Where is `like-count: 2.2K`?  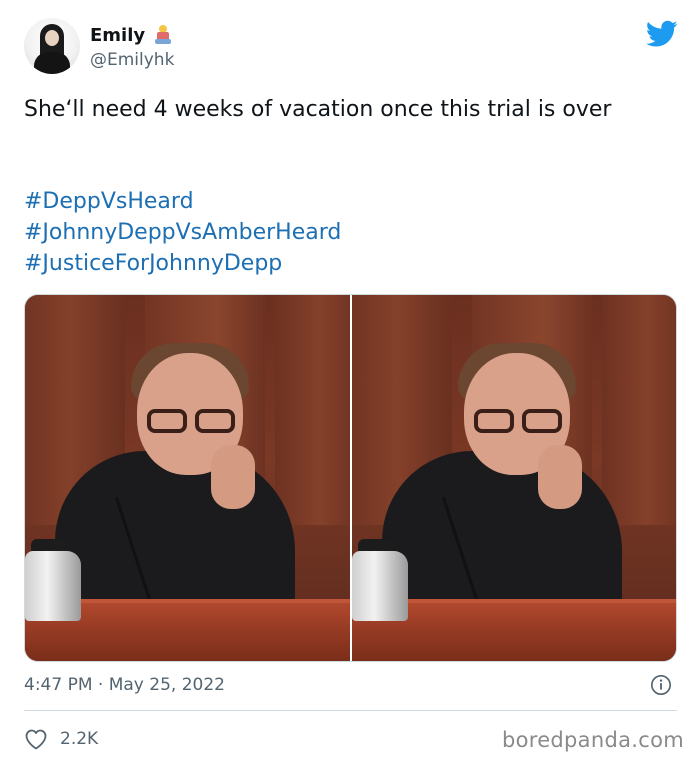 like-count: 2.2K is located at coordinates (79, 739).